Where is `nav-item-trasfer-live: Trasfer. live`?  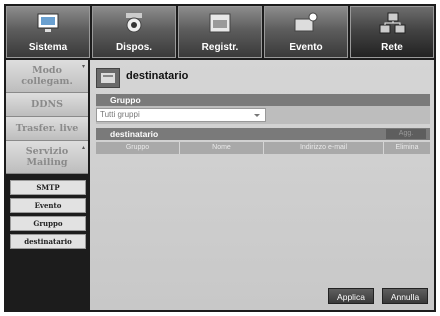
nav-item-trasfer-live: Trasfer. live is located at coordinates (47, 129).